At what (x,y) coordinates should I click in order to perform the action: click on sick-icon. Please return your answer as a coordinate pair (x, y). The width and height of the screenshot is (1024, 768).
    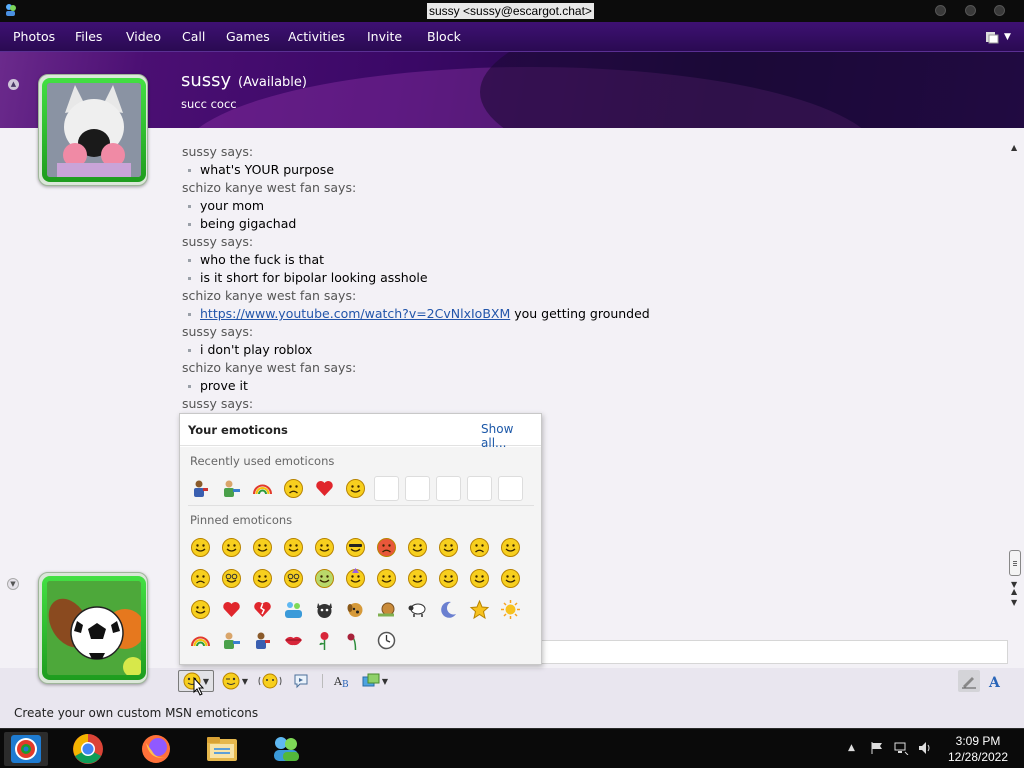
    Looking at the image, I should click on (324, 578).